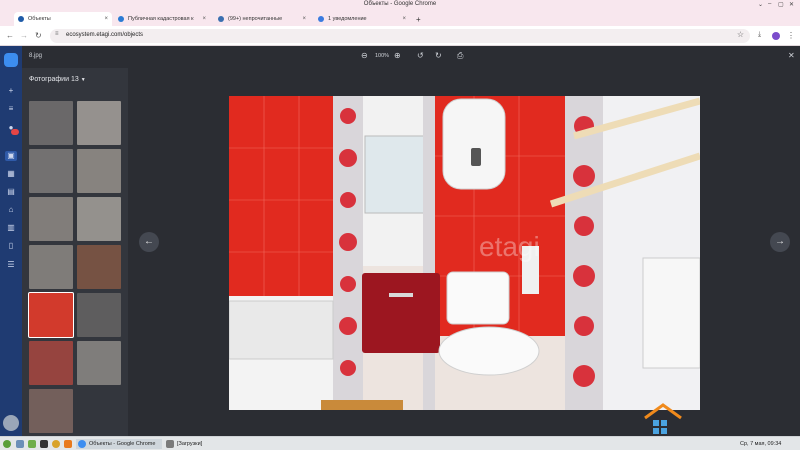  I want to click on window-titlebar: Объекты - Google Chrome ⌄ – ▢ ✕, so click(400, 5).